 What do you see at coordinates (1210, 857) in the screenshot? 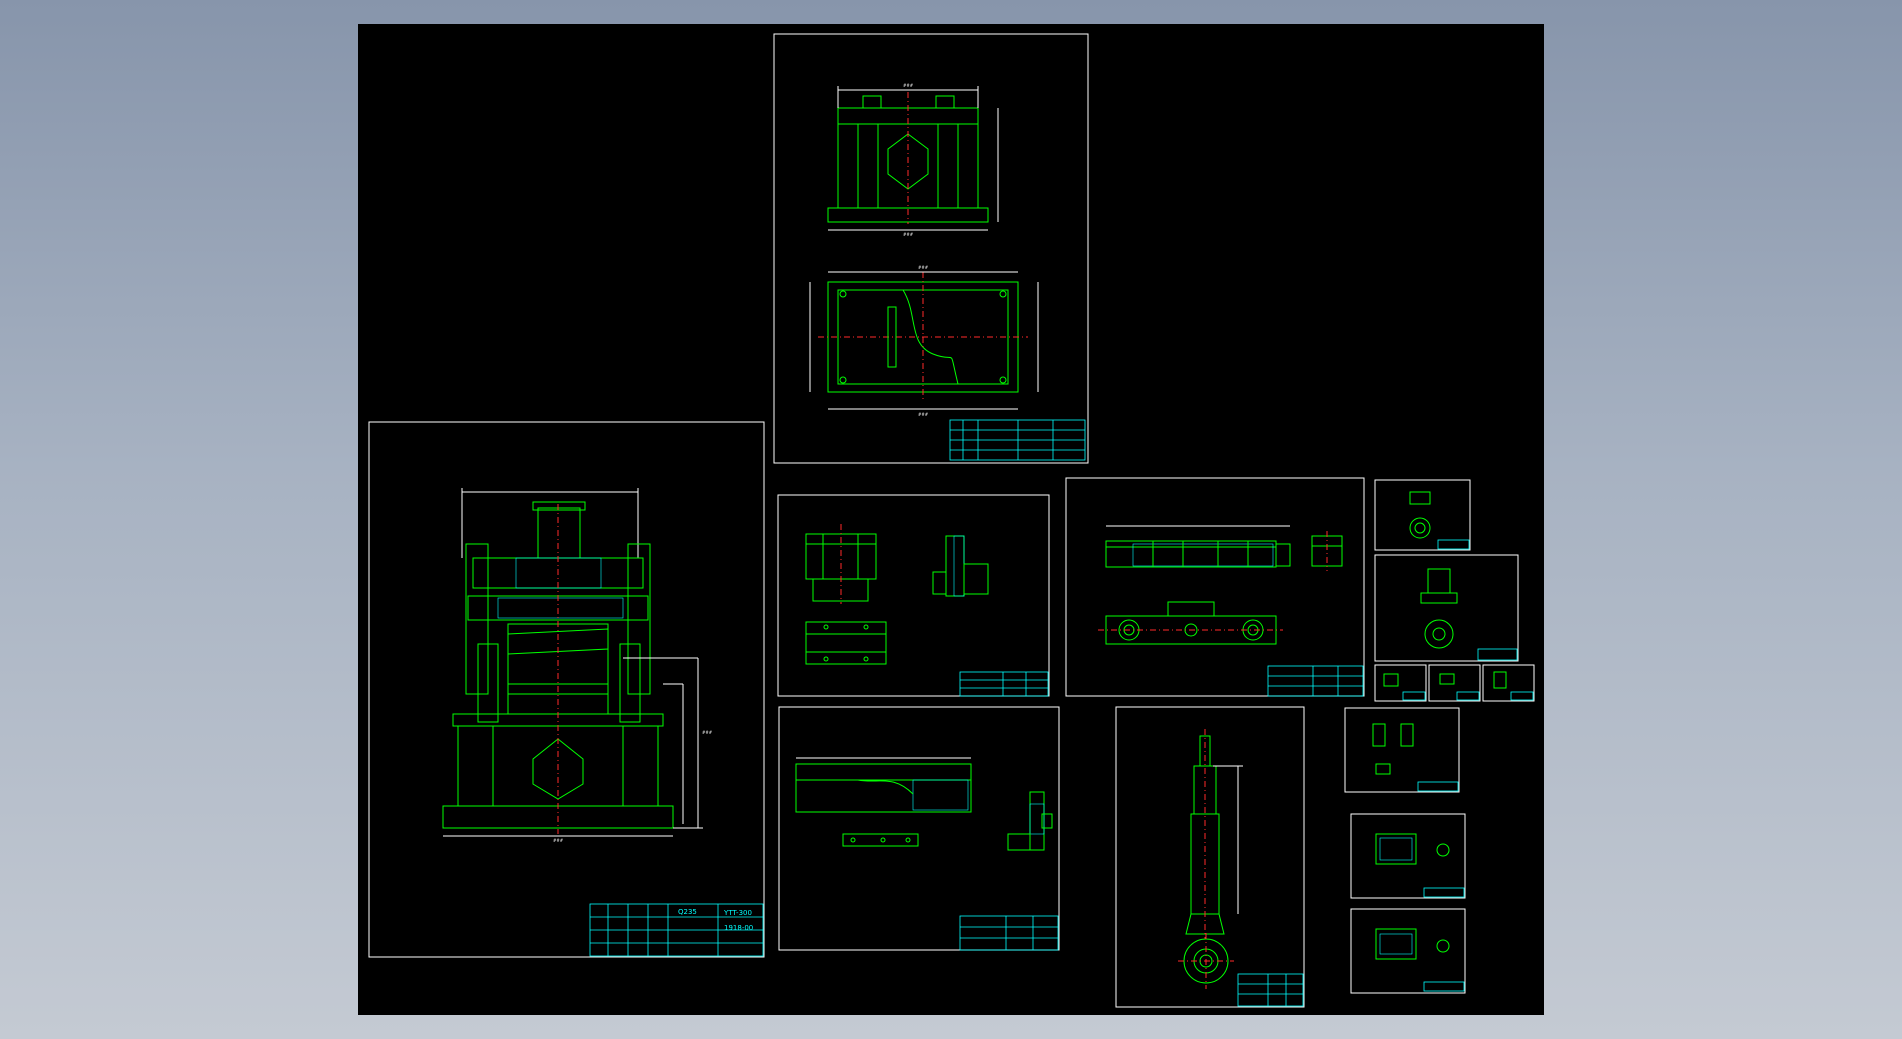
I see `sheet-column` at bounding box center [1210, 857].